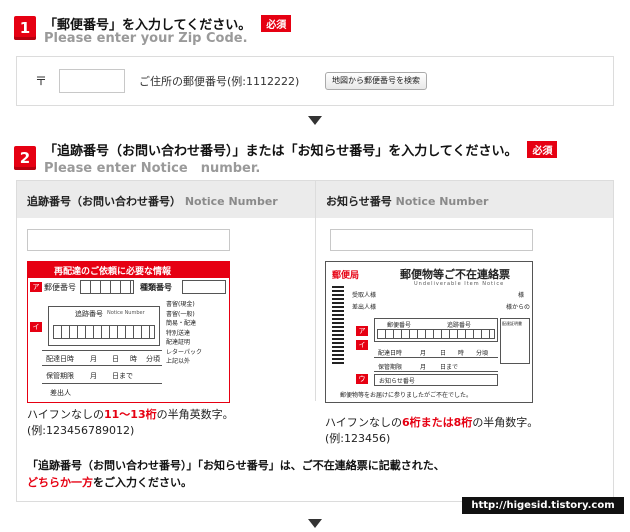 This screenshot has width=630, height=532. Describe the element at coordinates (104, 201) in the screenshot. I see `tracking-header-jp: 追跡番号（お問い合わせ番号）` at that location.